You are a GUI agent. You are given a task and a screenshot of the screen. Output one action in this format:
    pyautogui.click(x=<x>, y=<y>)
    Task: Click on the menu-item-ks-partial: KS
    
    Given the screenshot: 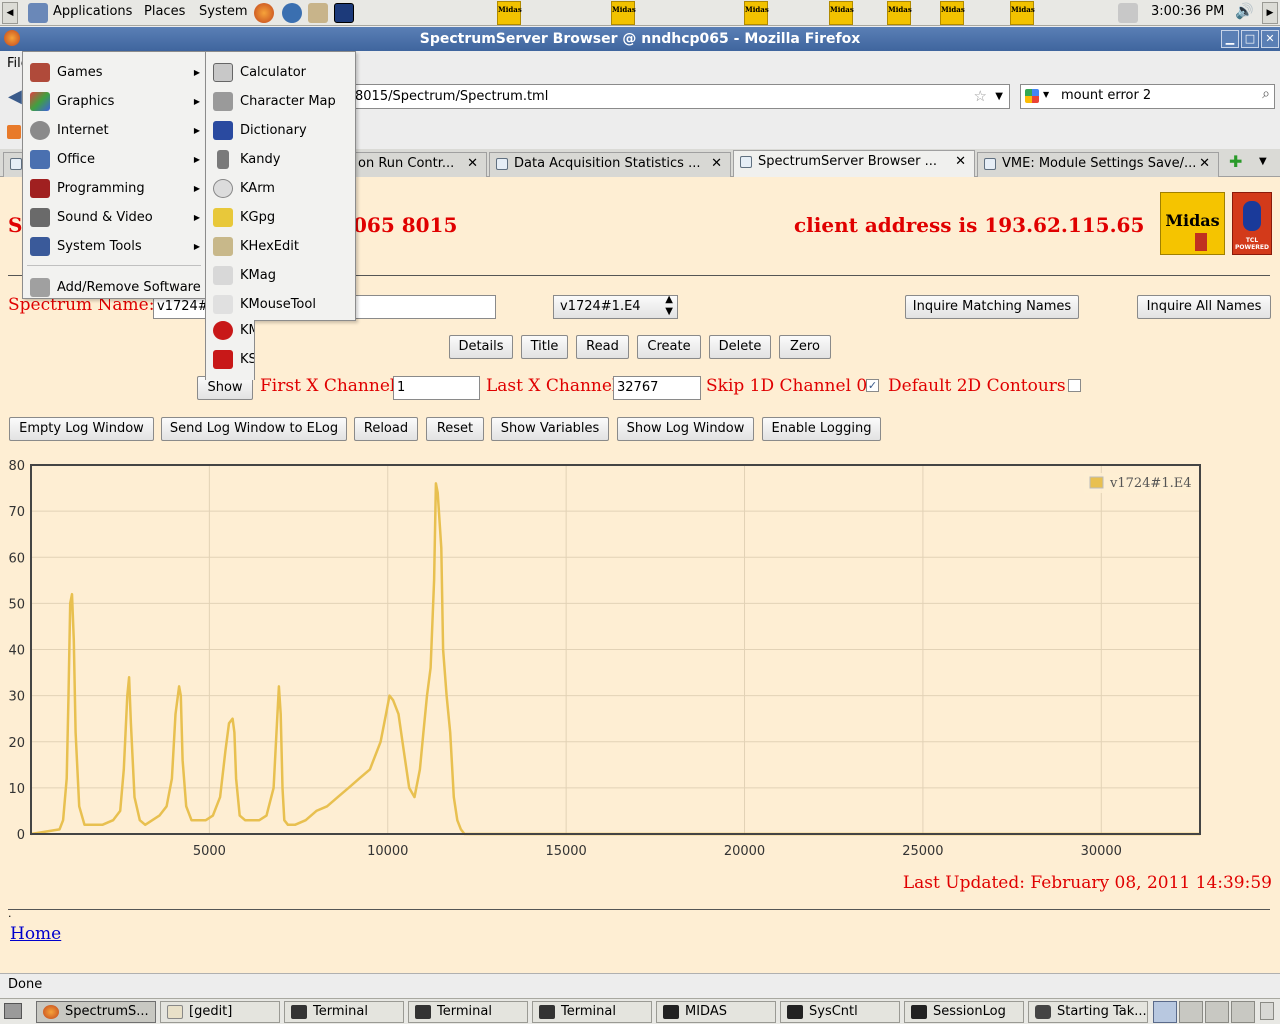 What is the action you would take?
    pyautogui.click(x=230, y=359)
    